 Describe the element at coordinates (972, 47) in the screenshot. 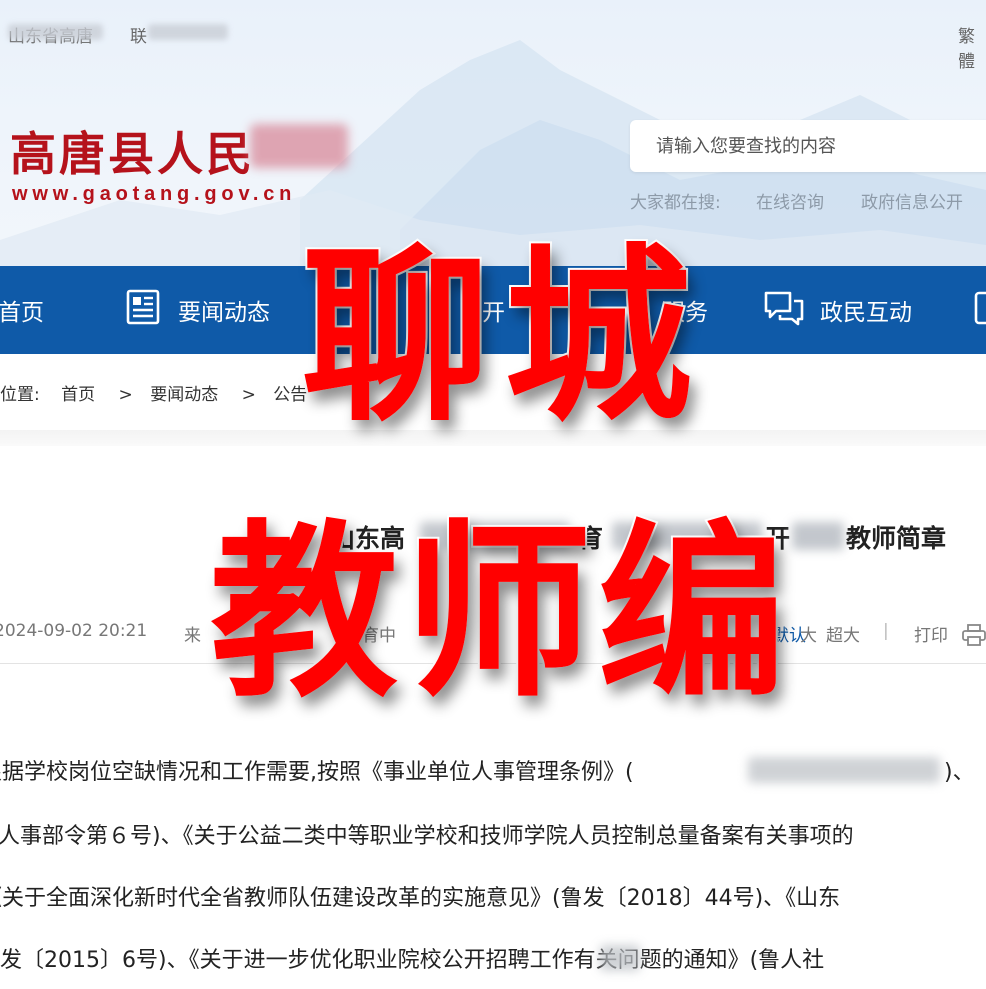

I see `traditional-chinese-toggle: 繁體` at that location.